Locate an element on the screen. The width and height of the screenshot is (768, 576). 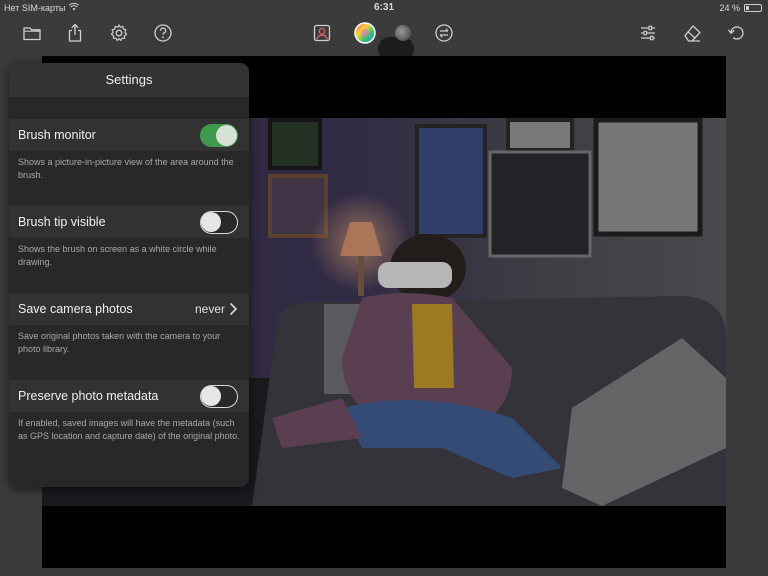
chevron-right-icon is located at coordinates (233, 309).